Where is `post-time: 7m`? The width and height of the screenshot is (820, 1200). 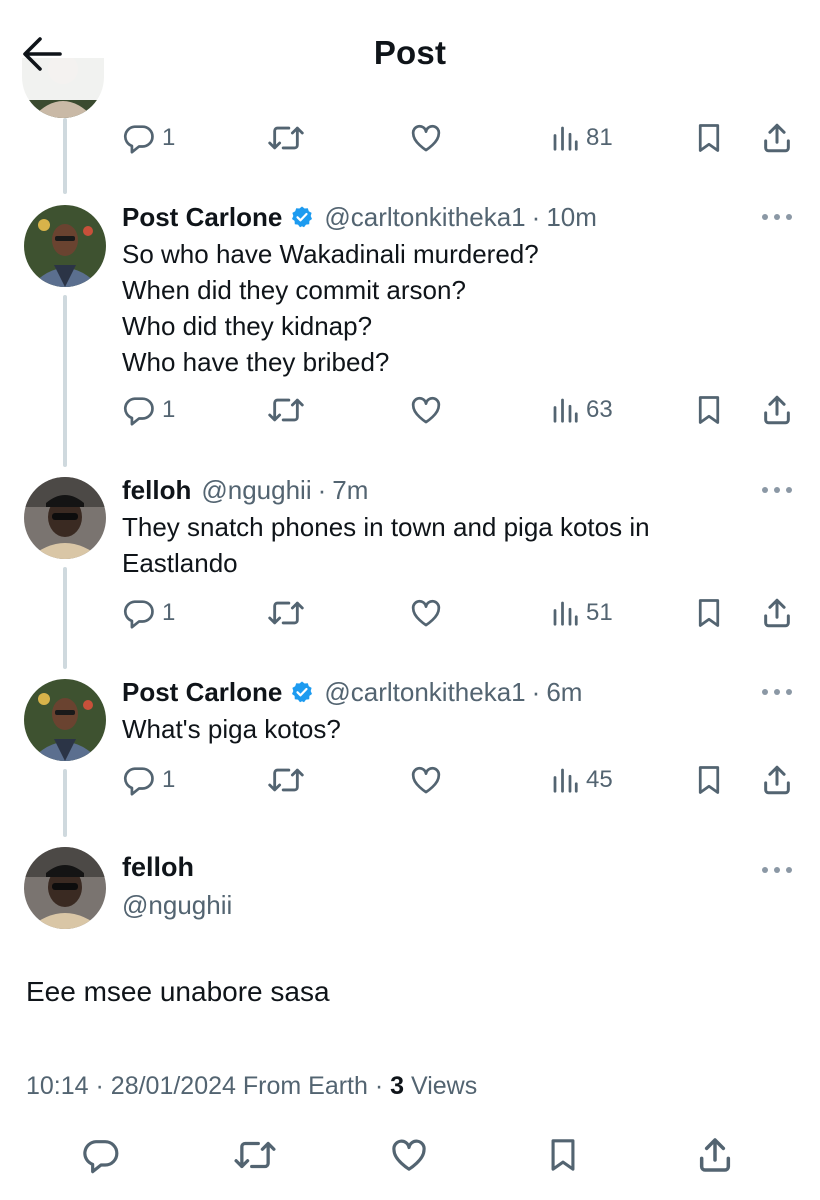 post-time: 7m is located at coordinates (350, 490).